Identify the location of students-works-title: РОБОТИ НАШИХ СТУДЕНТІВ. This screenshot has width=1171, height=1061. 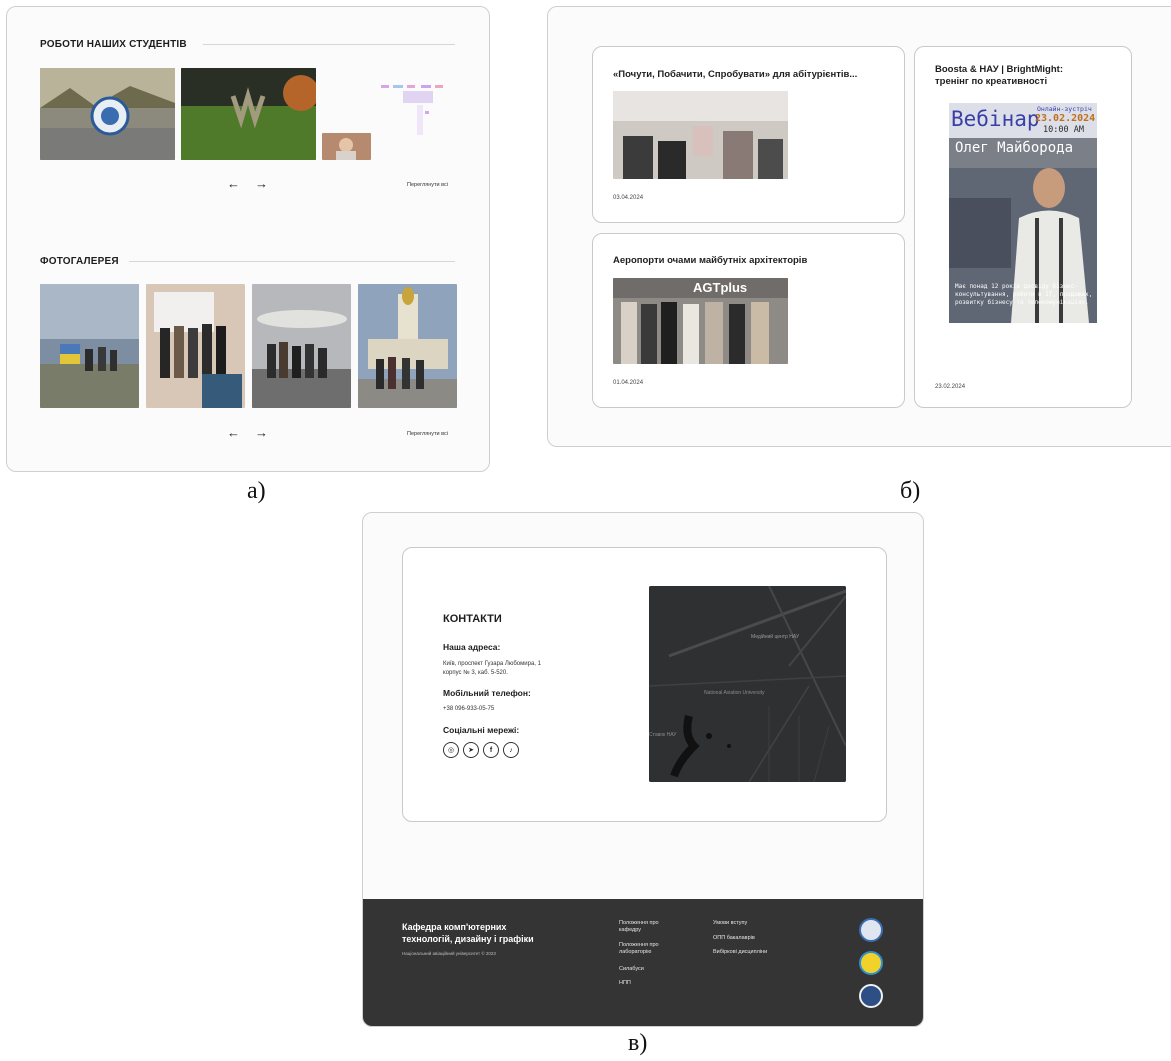
(113, 44).